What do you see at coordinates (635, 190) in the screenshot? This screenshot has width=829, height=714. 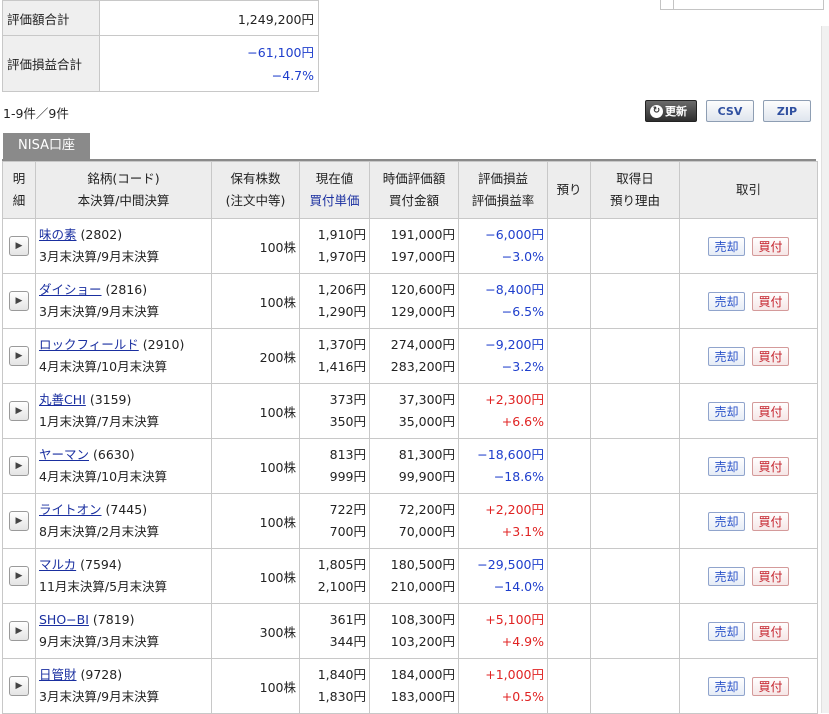 I see `header-acquired: 取得日 預り理由` at bounding box center [635, 190].